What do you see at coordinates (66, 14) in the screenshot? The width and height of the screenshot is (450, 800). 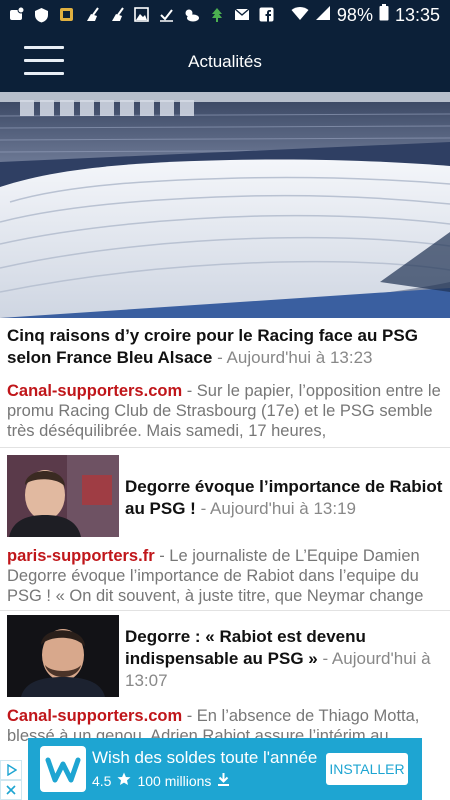 I see `app-icon` at bounding box center [66, 14].